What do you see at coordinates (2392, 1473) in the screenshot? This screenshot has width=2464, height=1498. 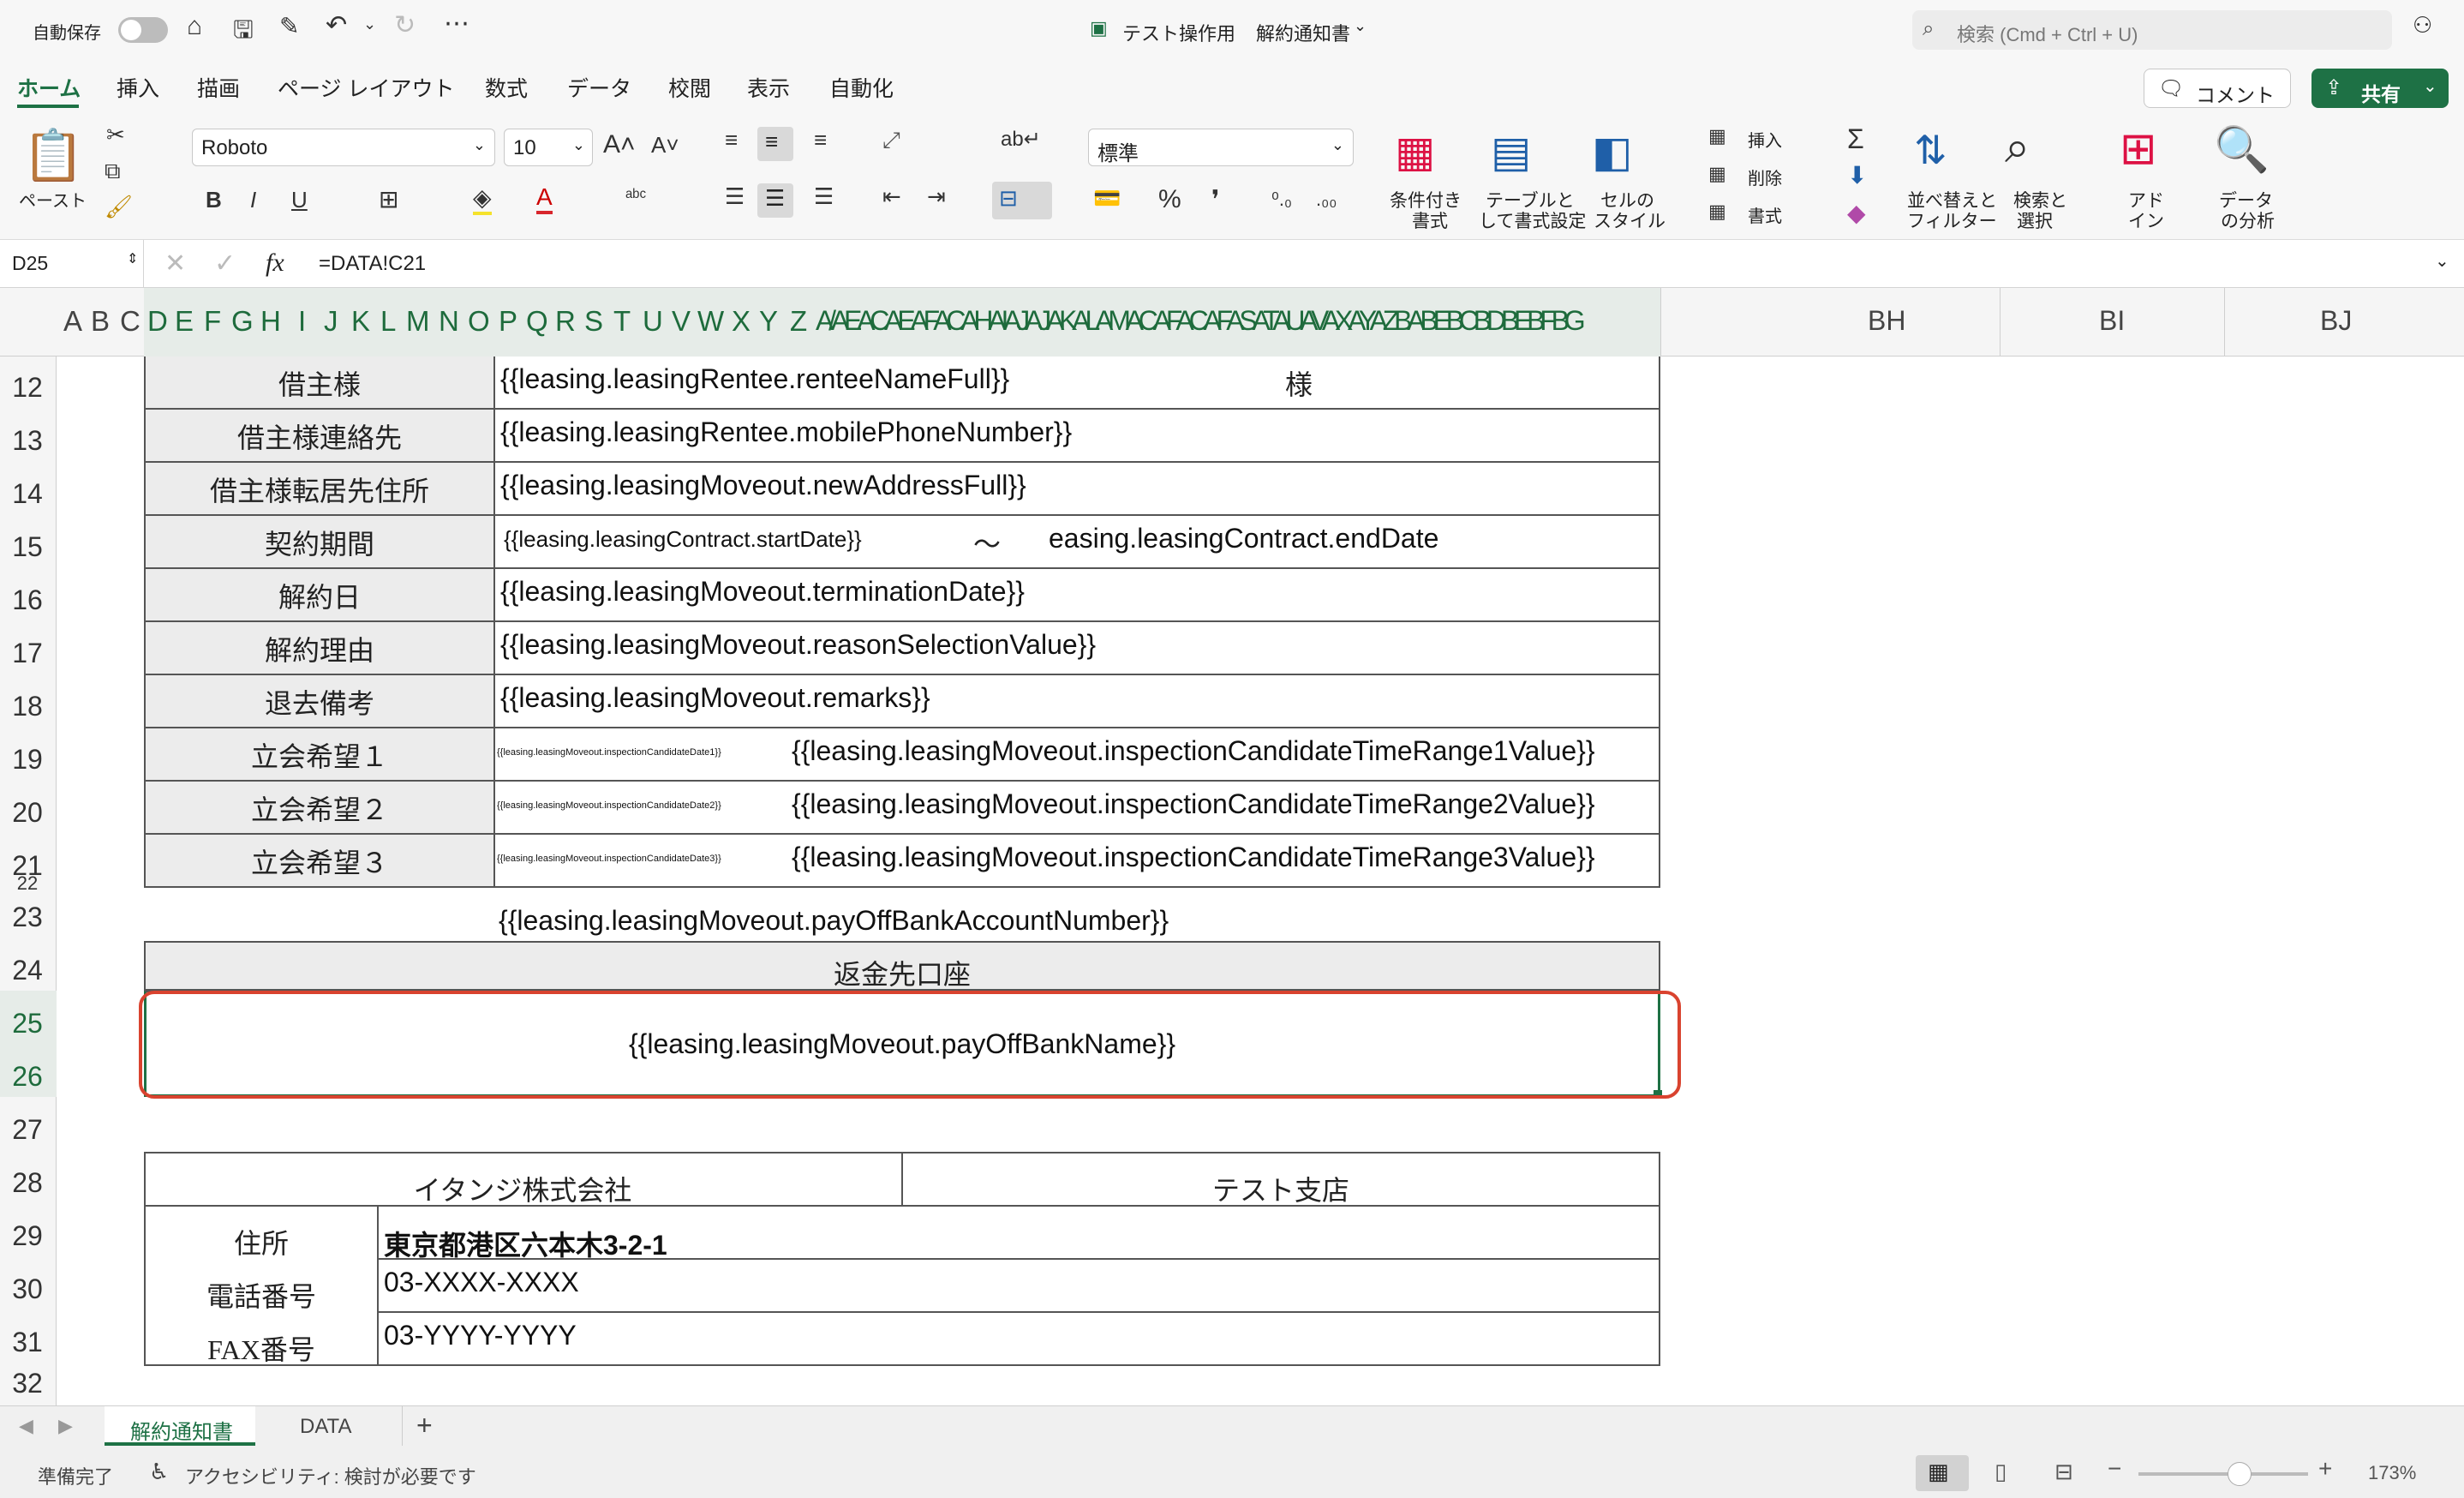 I see `zoom-level: 173%` at bounding box center [2392, 1473].